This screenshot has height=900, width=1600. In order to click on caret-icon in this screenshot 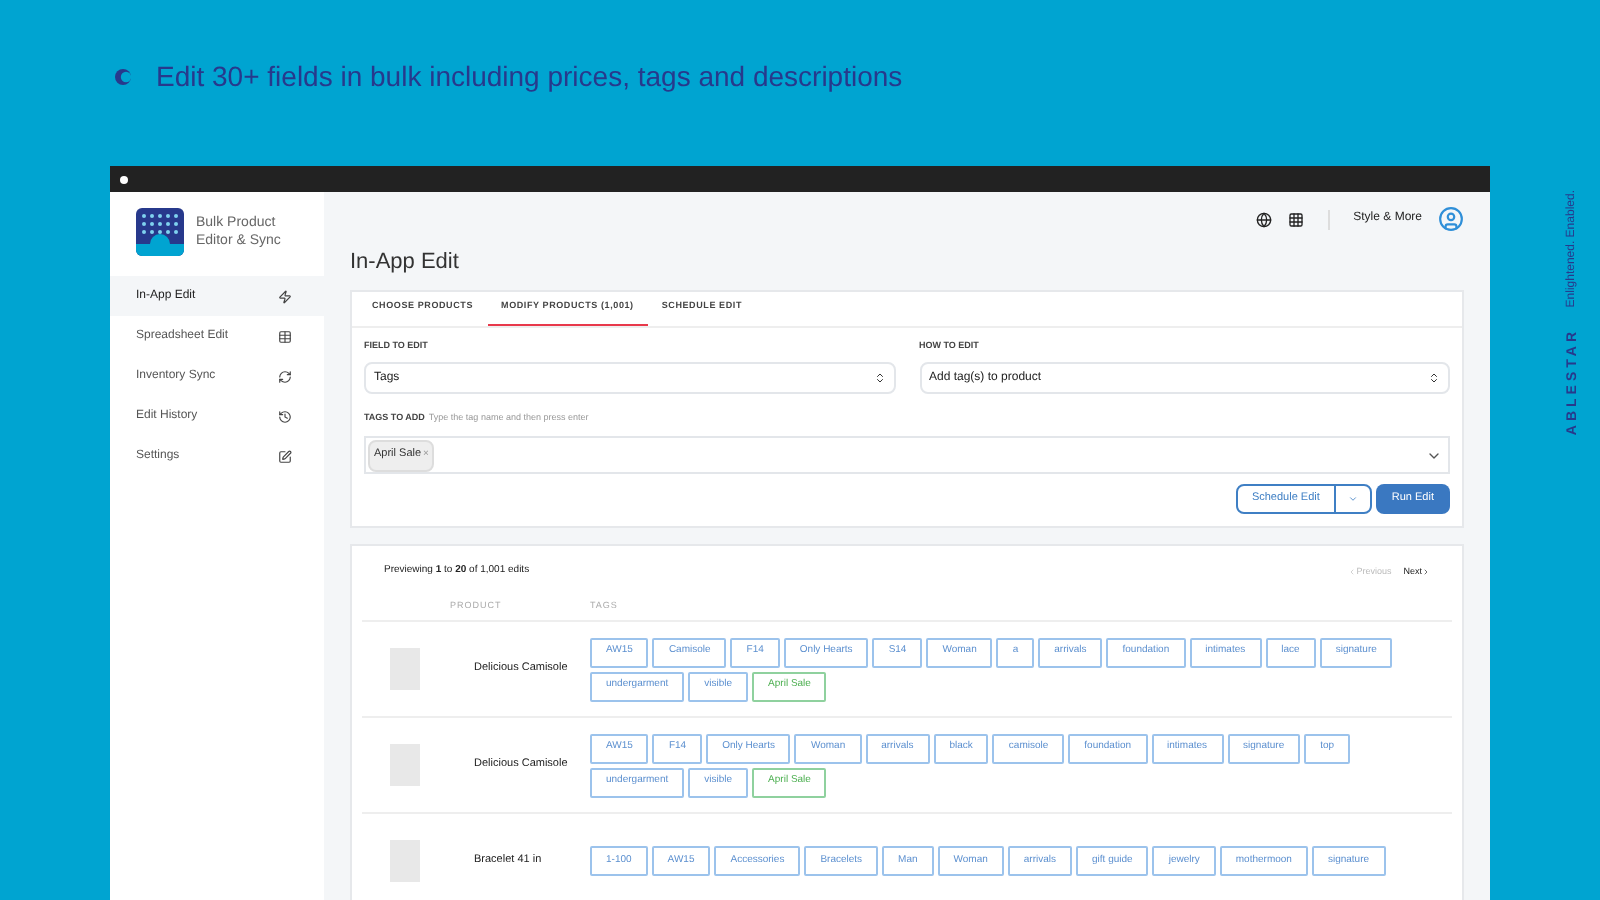, I will do `click(1352, 499)`.